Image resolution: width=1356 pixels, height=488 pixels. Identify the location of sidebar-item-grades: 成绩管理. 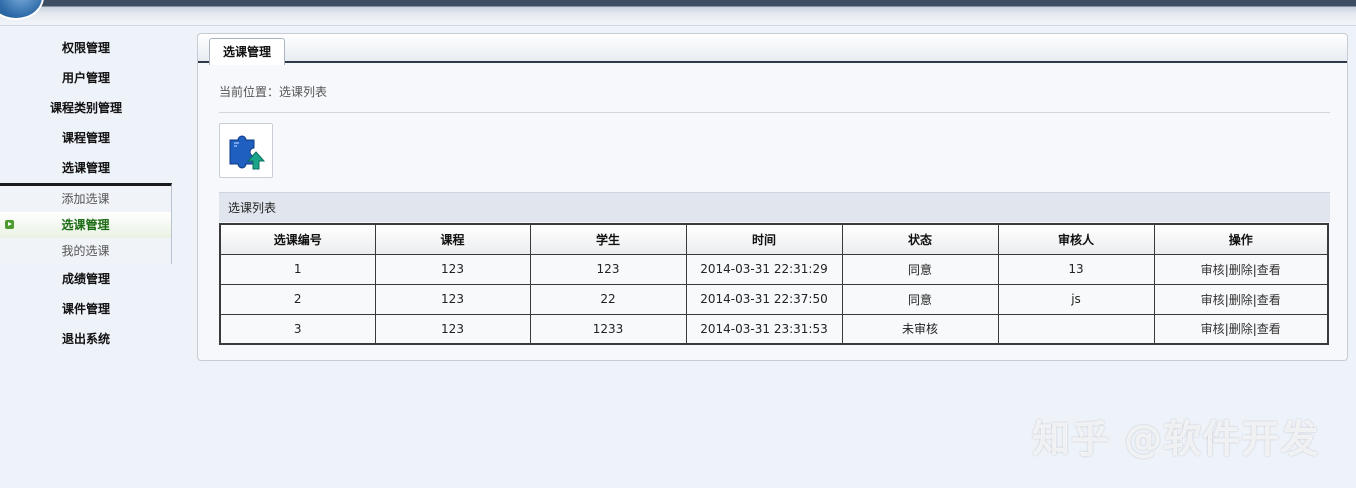
(86, 279).